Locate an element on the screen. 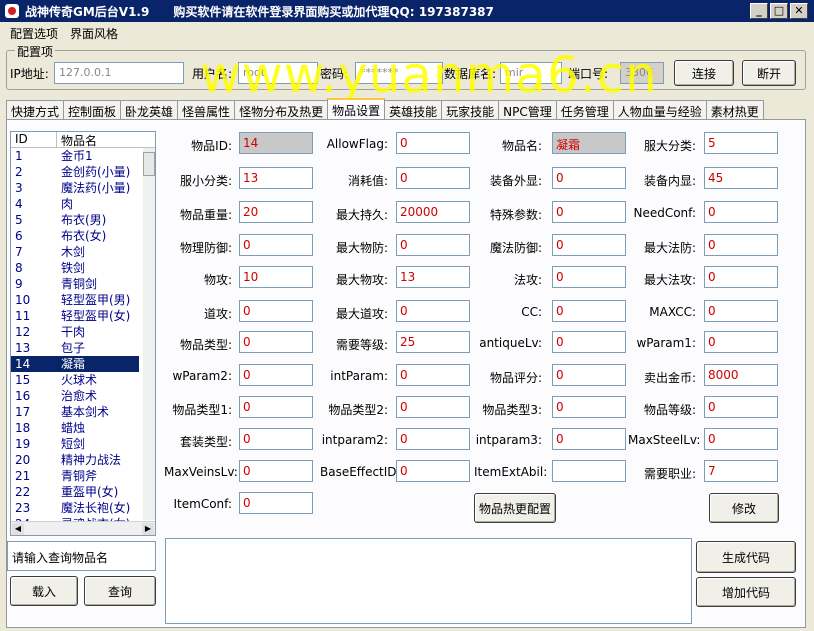  field-input-38: 0 is located at coordinates (589, 439).